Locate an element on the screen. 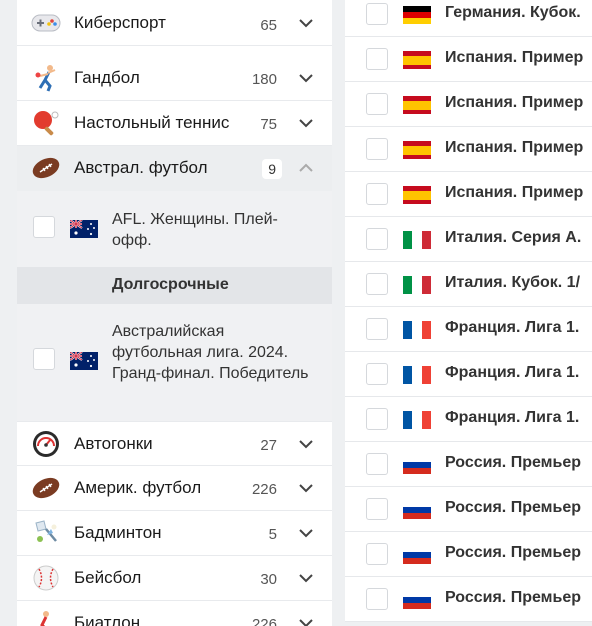 The height and width of the screenshot is (626, 592). chevron-up-icon is located at coordinates (306, 168).